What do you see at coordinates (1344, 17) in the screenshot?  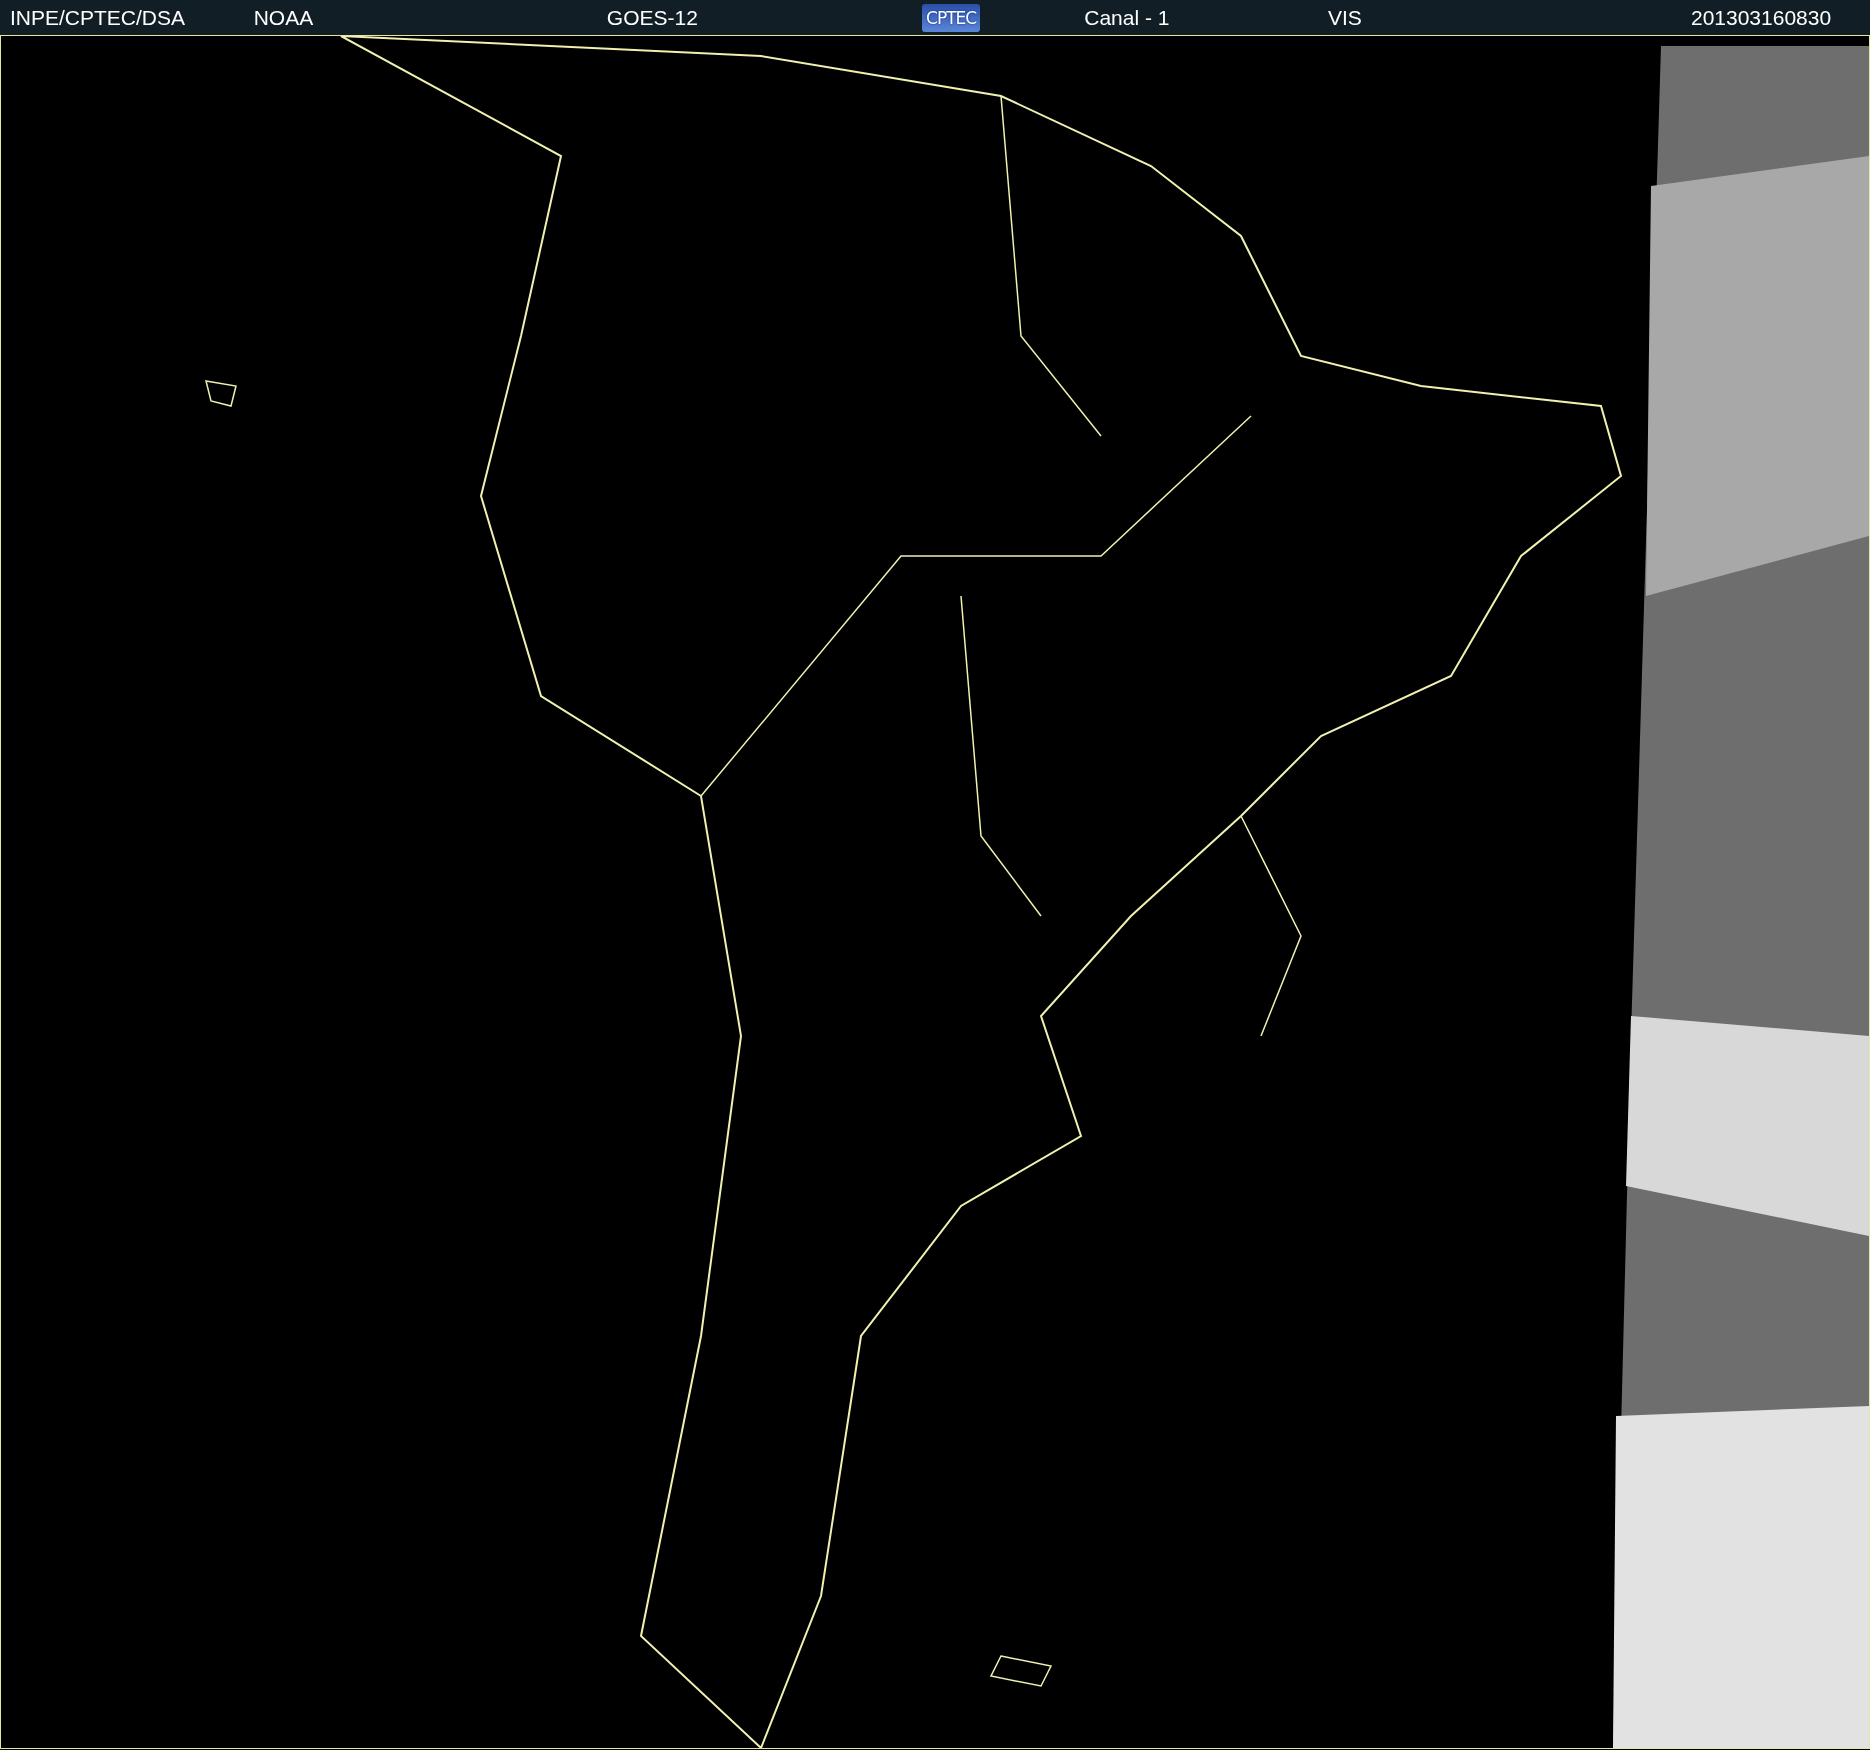 I see `header-text: VIS` at bounding box center [1344, 17].